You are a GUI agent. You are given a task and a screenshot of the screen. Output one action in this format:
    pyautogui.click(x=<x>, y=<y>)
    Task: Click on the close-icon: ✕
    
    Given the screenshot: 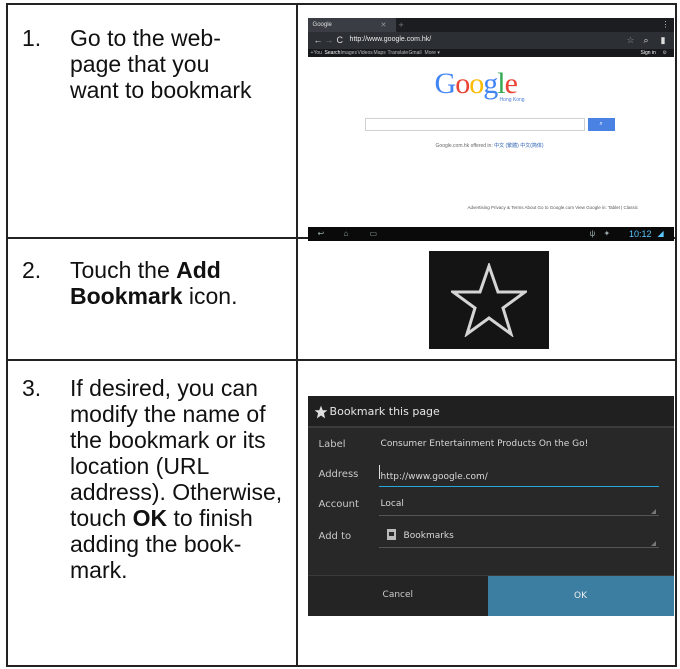 What is the action you would take?
    pyautogui.click(x=384, y=25)
    